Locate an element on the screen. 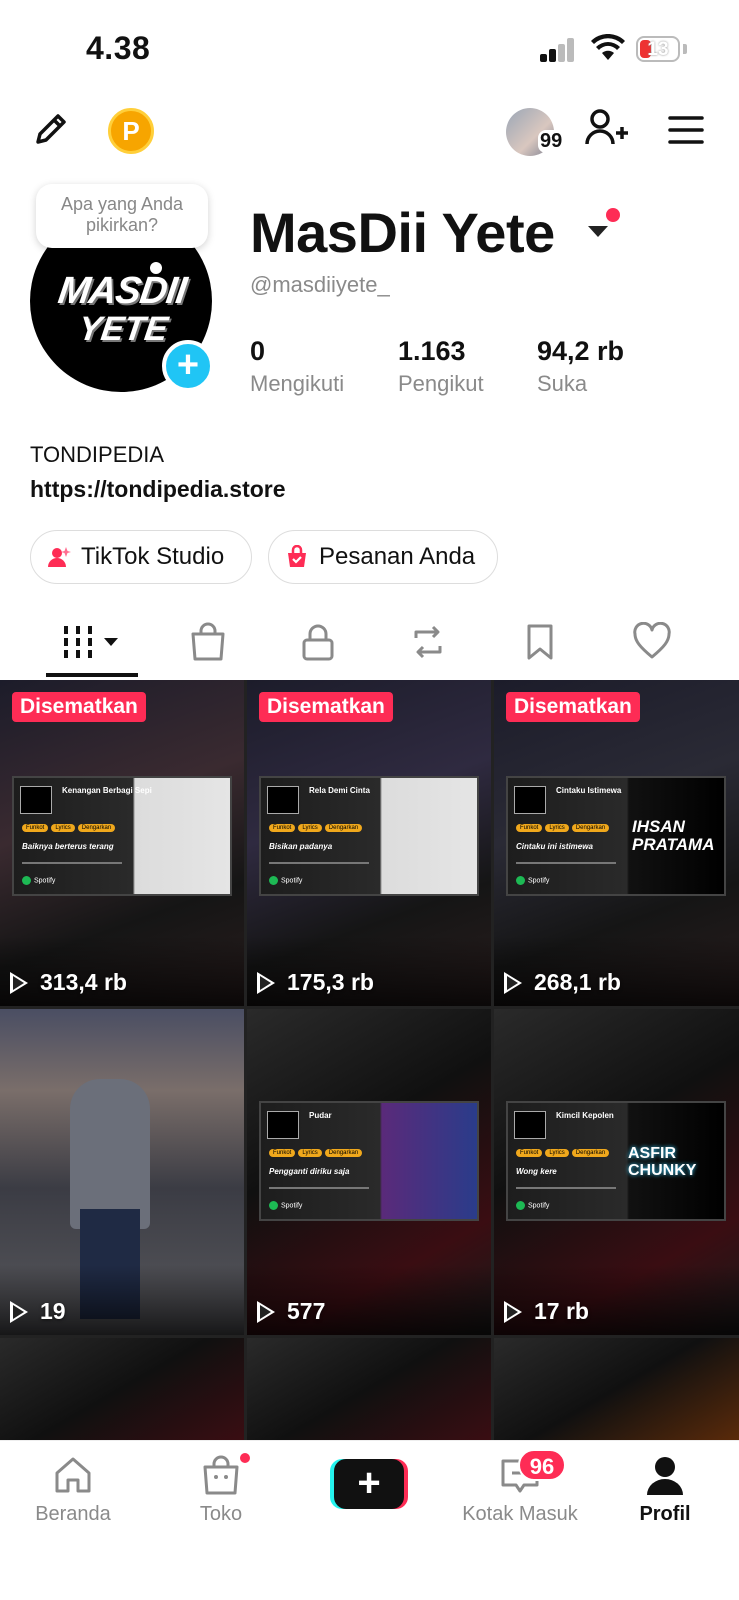 The width and height of the screenshot is (739, 1600). card-lyric: Cintaku ini istimewa is located at coordinates (554, 846).